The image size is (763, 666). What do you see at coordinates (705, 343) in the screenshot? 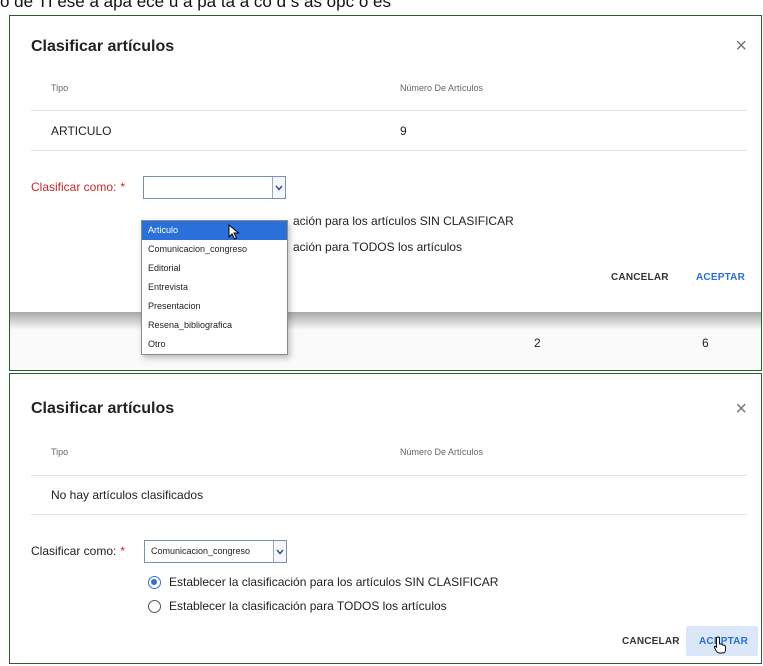
I see `background-cell-value: 6` at bounding box center [705, 343].